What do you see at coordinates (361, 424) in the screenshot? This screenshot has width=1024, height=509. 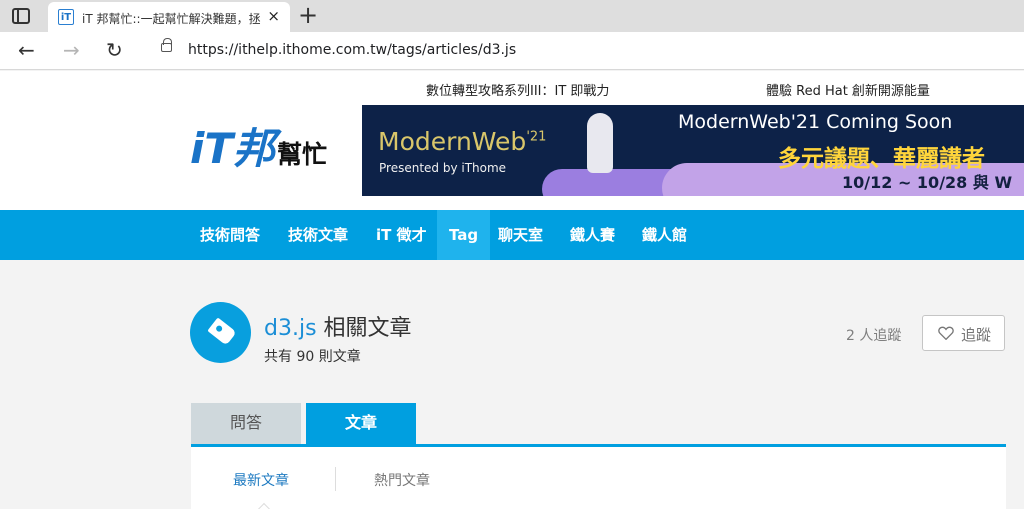 I see `tab-articles: 文章` at bounding box center [361, 424].